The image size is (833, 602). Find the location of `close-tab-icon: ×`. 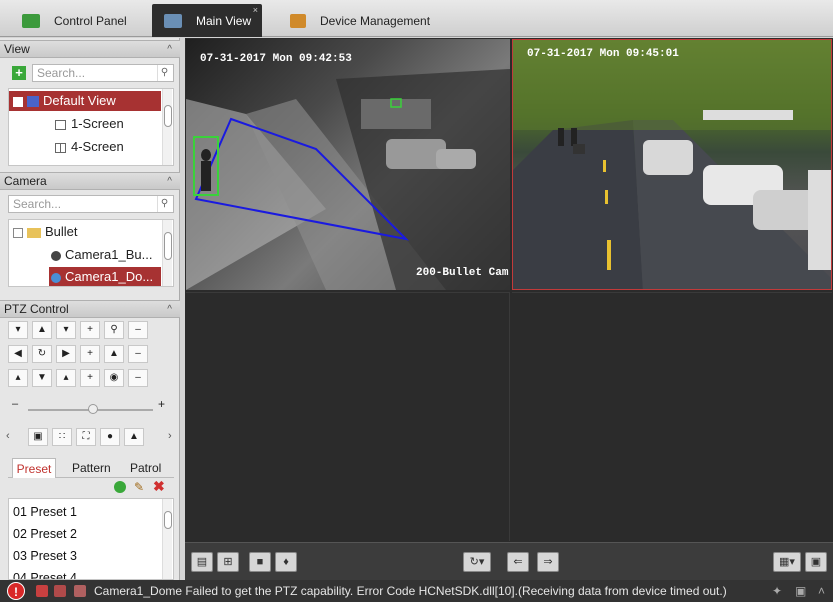

close-tab-icon: × is located at coordinates (255, 10).